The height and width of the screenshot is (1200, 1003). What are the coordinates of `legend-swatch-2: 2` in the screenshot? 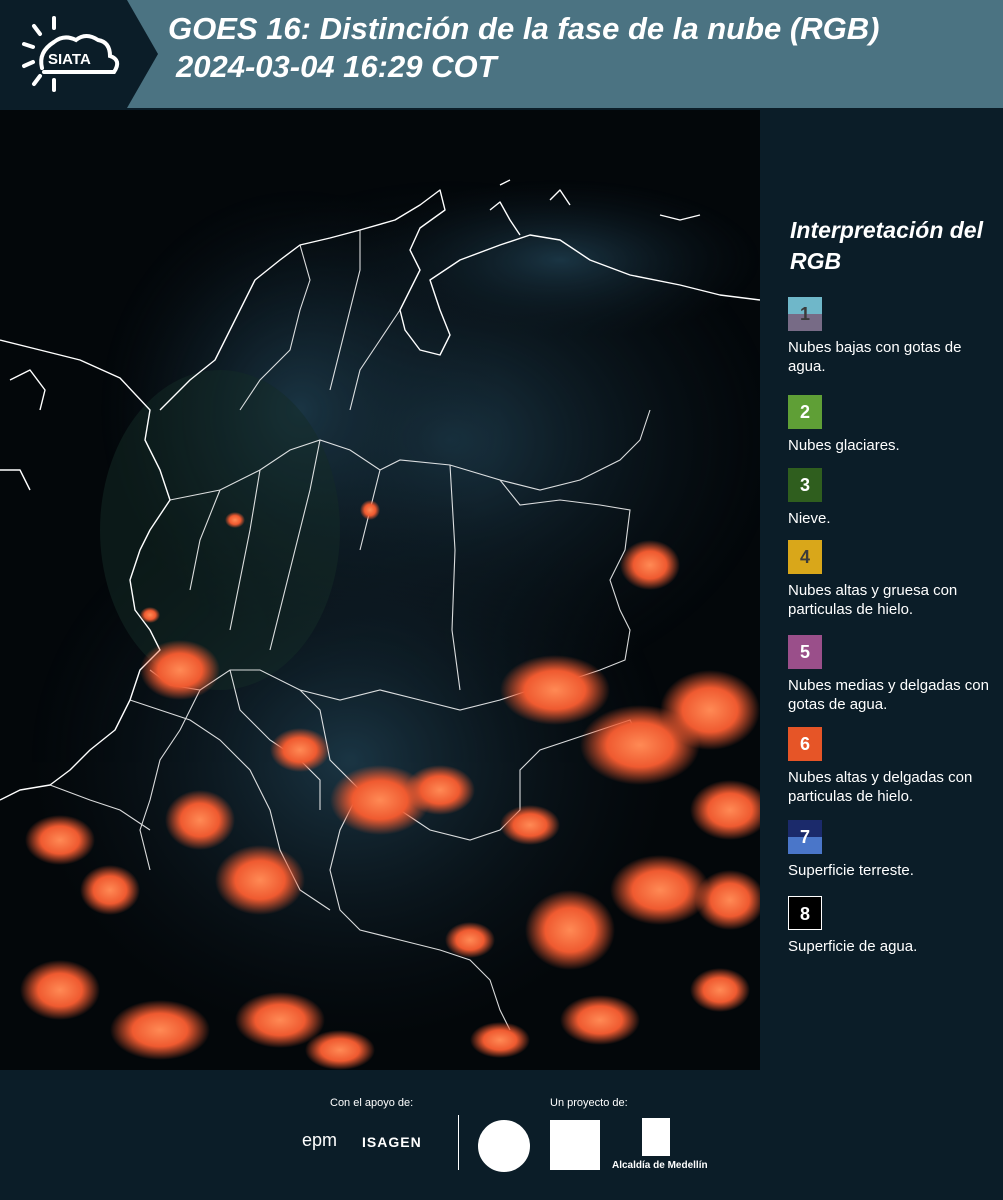 It's located at (805, 412).